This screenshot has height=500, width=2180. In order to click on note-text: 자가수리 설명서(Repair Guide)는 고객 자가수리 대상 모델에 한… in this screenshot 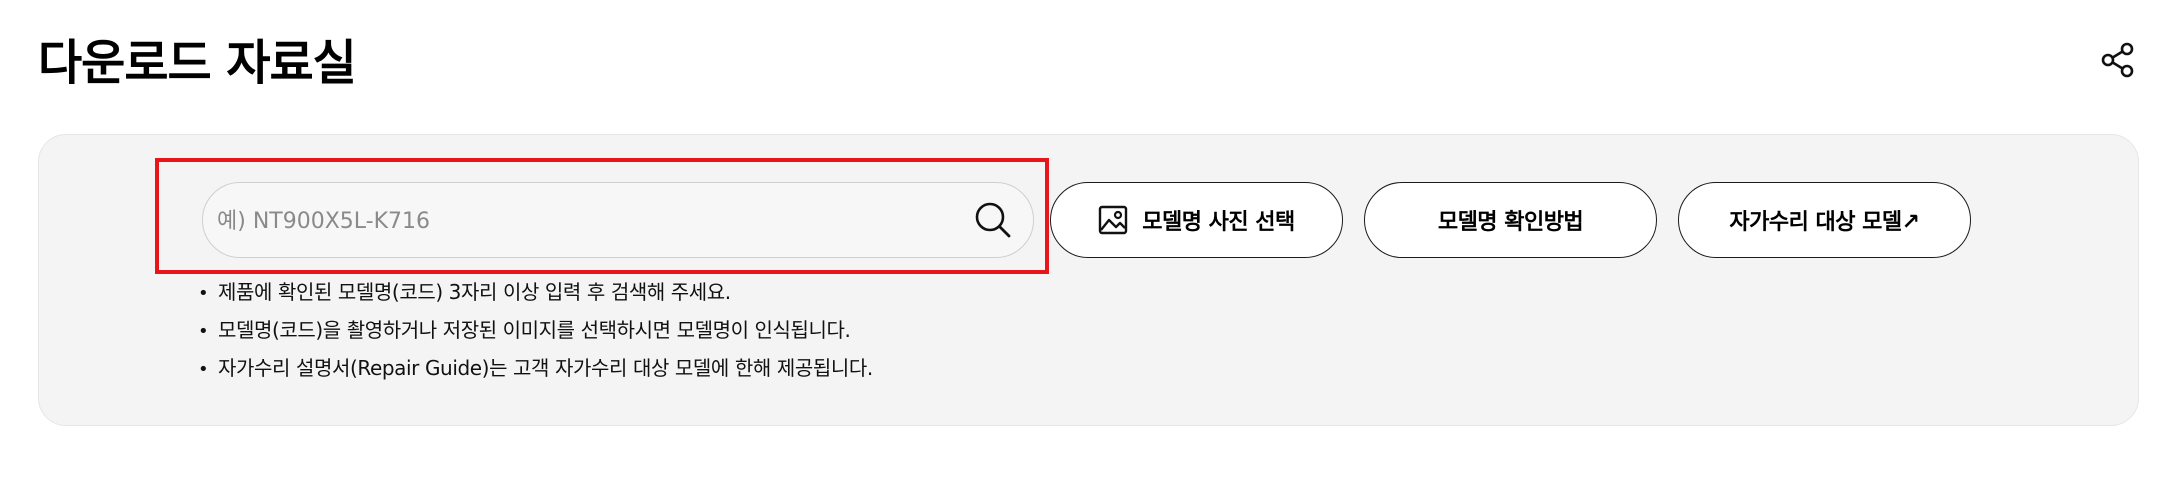, I will do `click(545, 368)`.